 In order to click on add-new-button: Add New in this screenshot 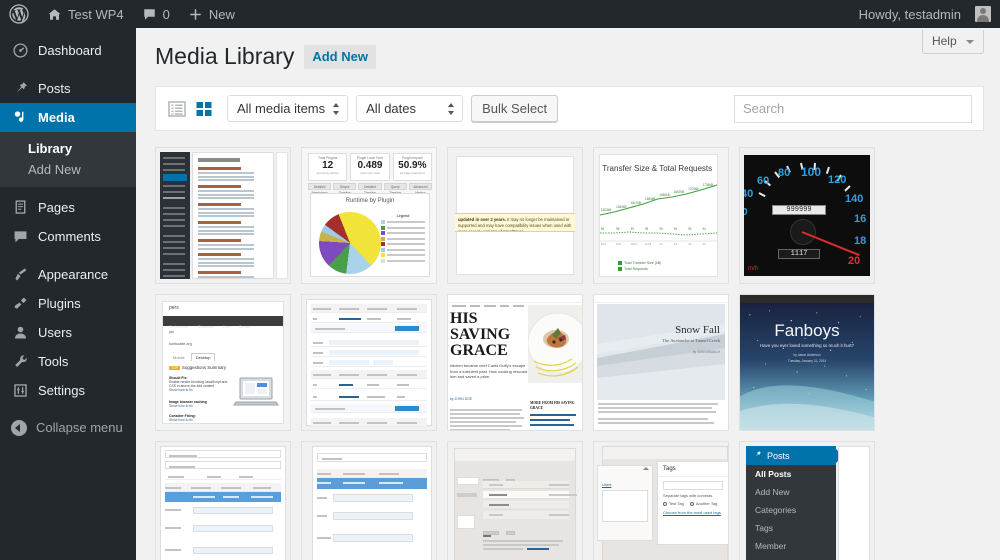, I will do `click(340, 56)`.